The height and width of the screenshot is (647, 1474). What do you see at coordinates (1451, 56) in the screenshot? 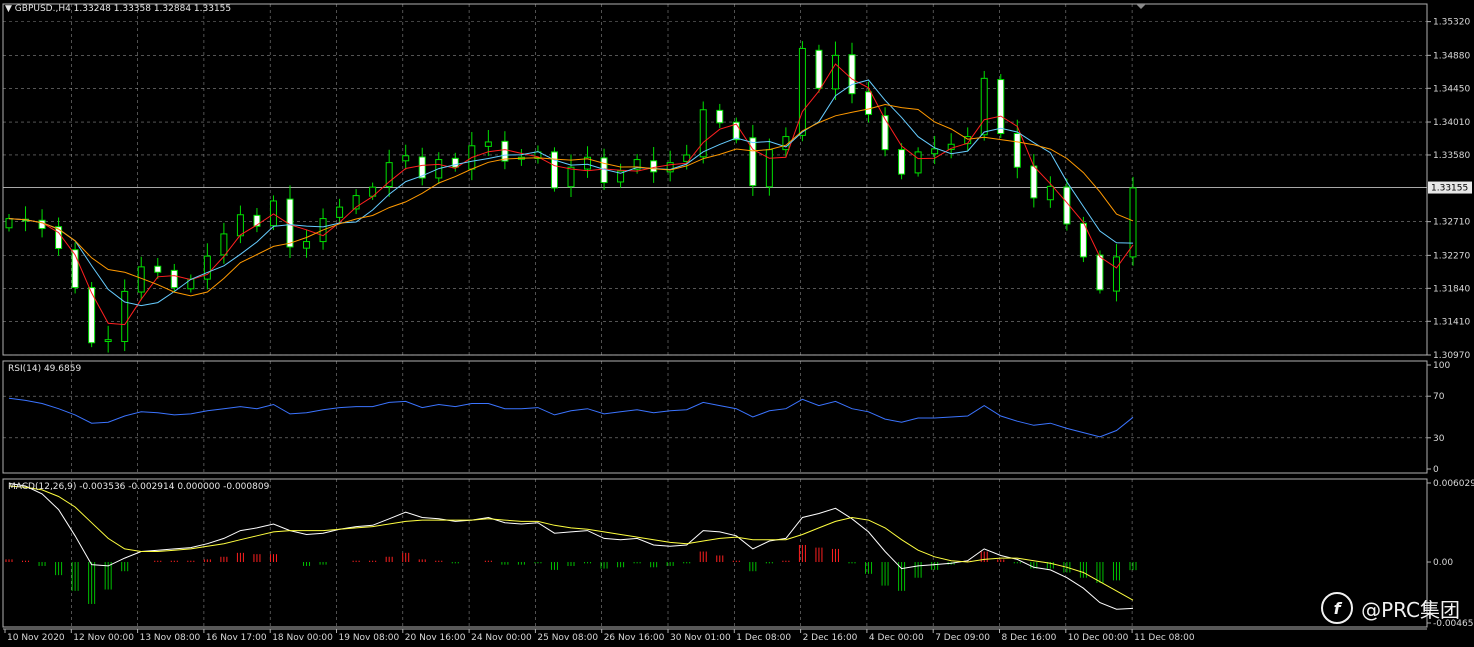
I see `price-tick-label: 1.34880` at bounding box center [1451, 56].